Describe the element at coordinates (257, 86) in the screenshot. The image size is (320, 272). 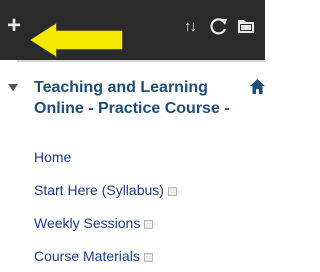
I see `home-icon` at that location.